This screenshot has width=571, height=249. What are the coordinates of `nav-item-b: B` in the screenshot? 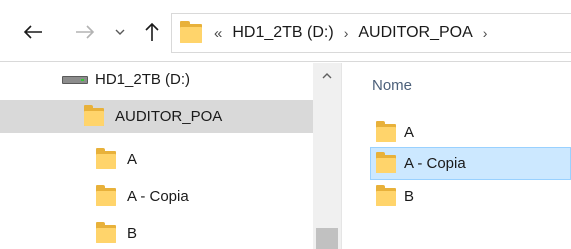 It's located at (156, 233).